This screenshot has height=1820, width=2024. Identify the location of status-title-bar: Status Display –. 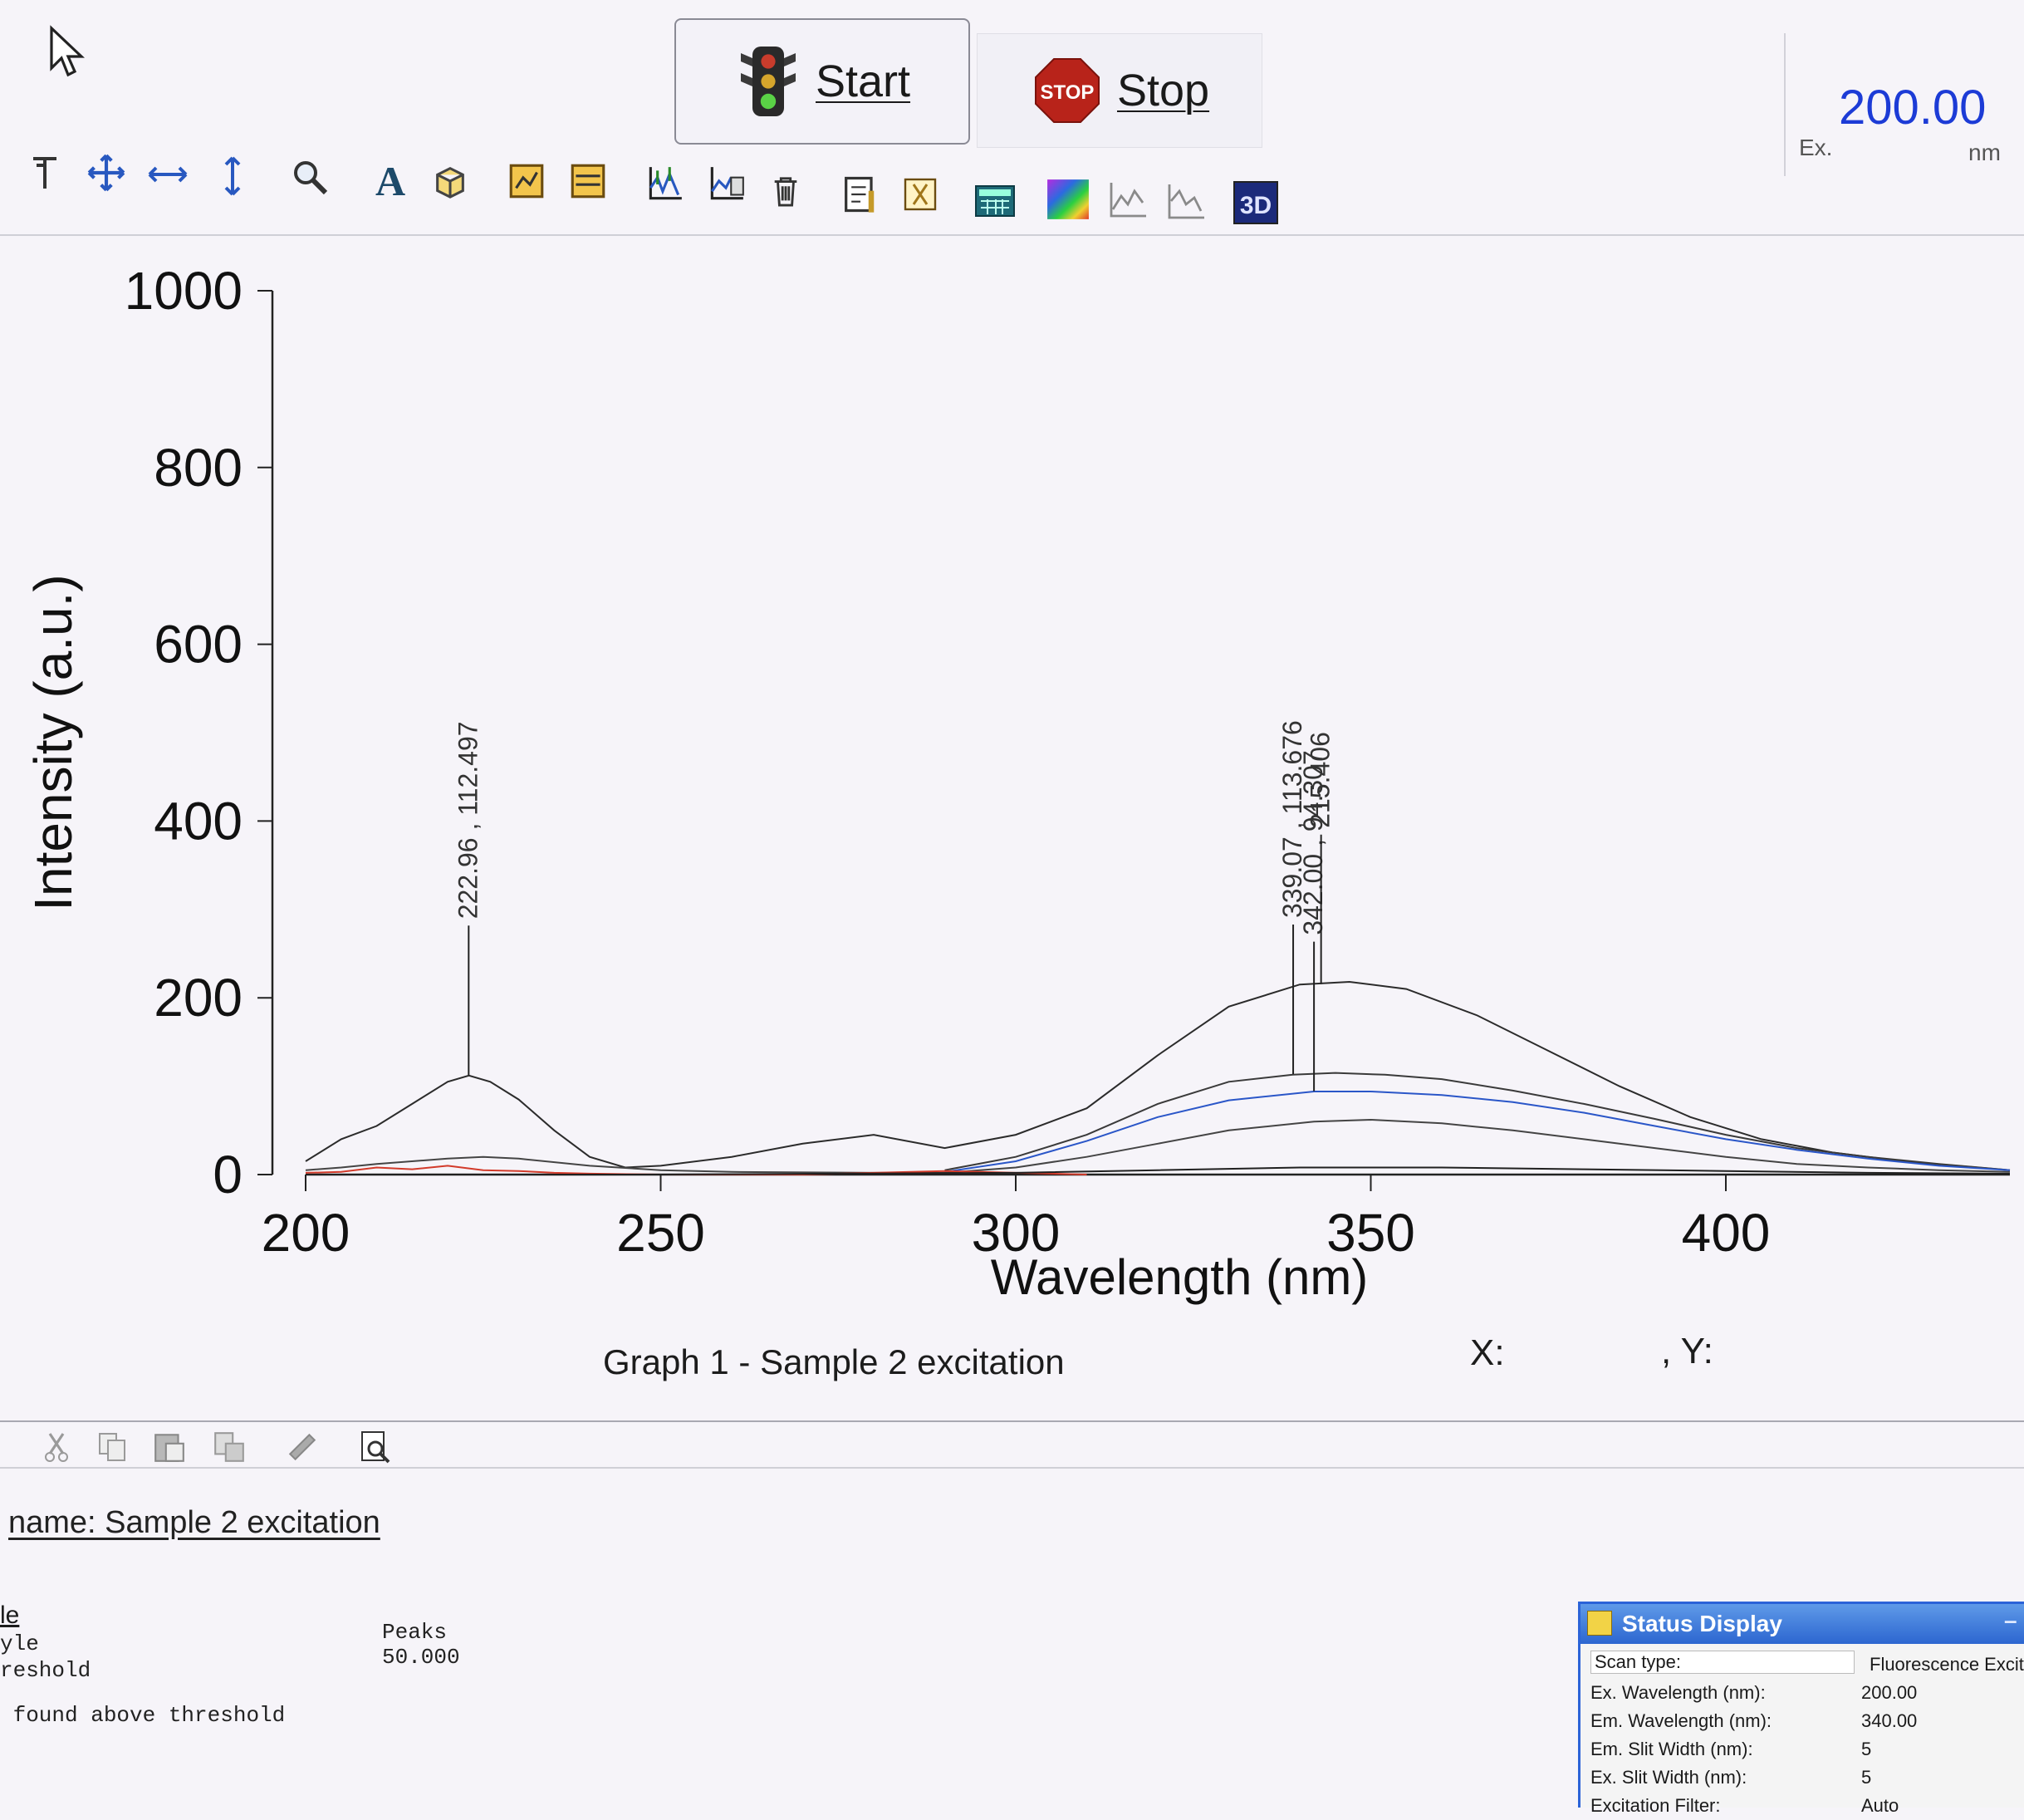
(1802, 1624).